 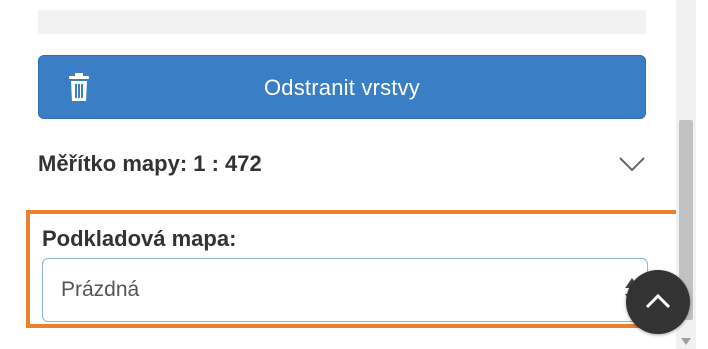 What do you see at coordinates (342, 165) in the screenshot?
I see `map-scale-toggle: Měřítko mapy: 1 : 472` at bounding box center [342, 165].